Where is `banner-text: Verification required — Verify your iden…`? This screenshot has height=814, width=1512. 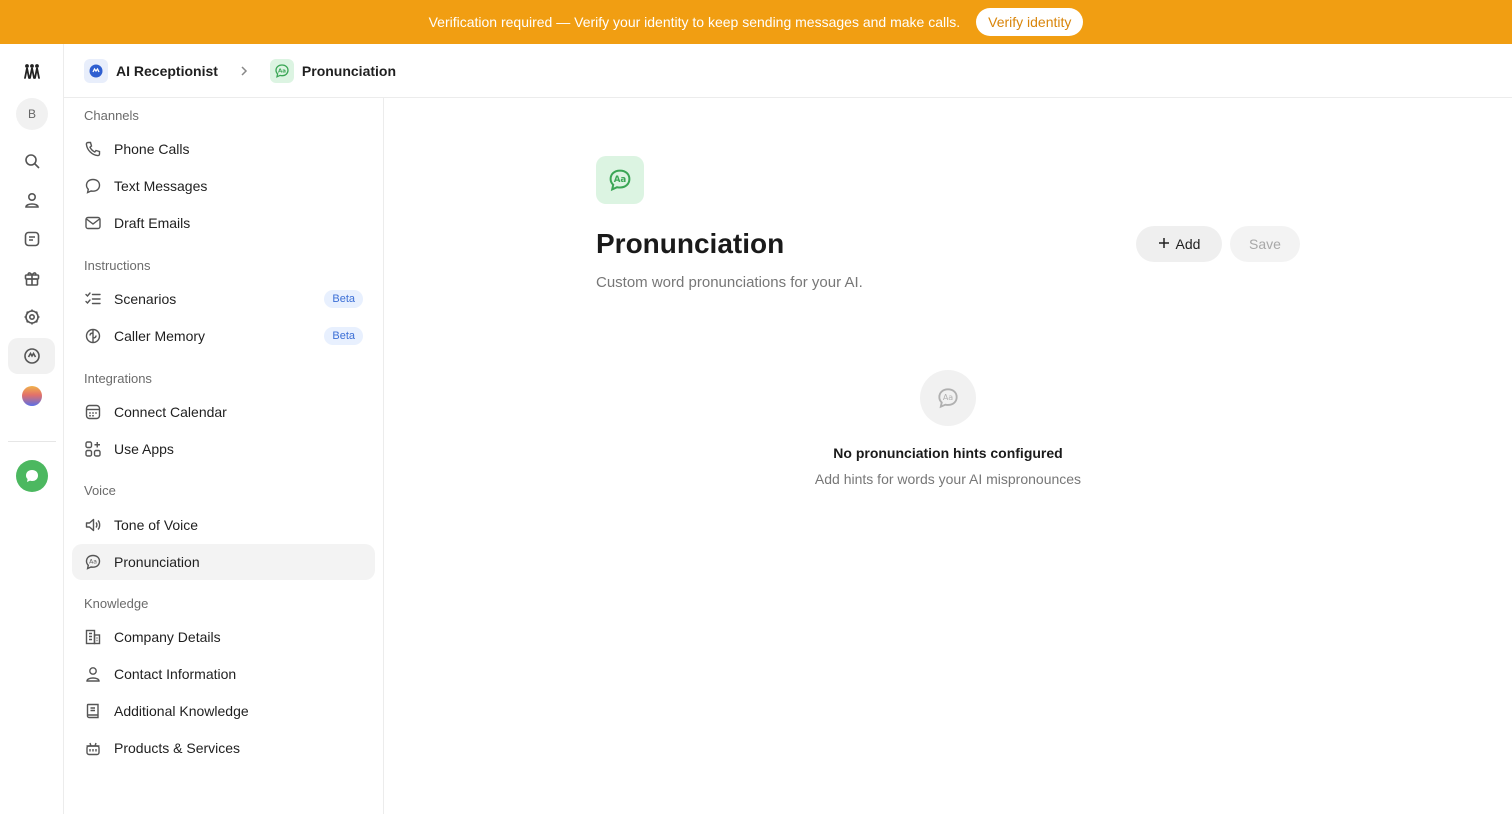
banner-text: Verification required — Verify your iden… is located at coordinates (694, 22).